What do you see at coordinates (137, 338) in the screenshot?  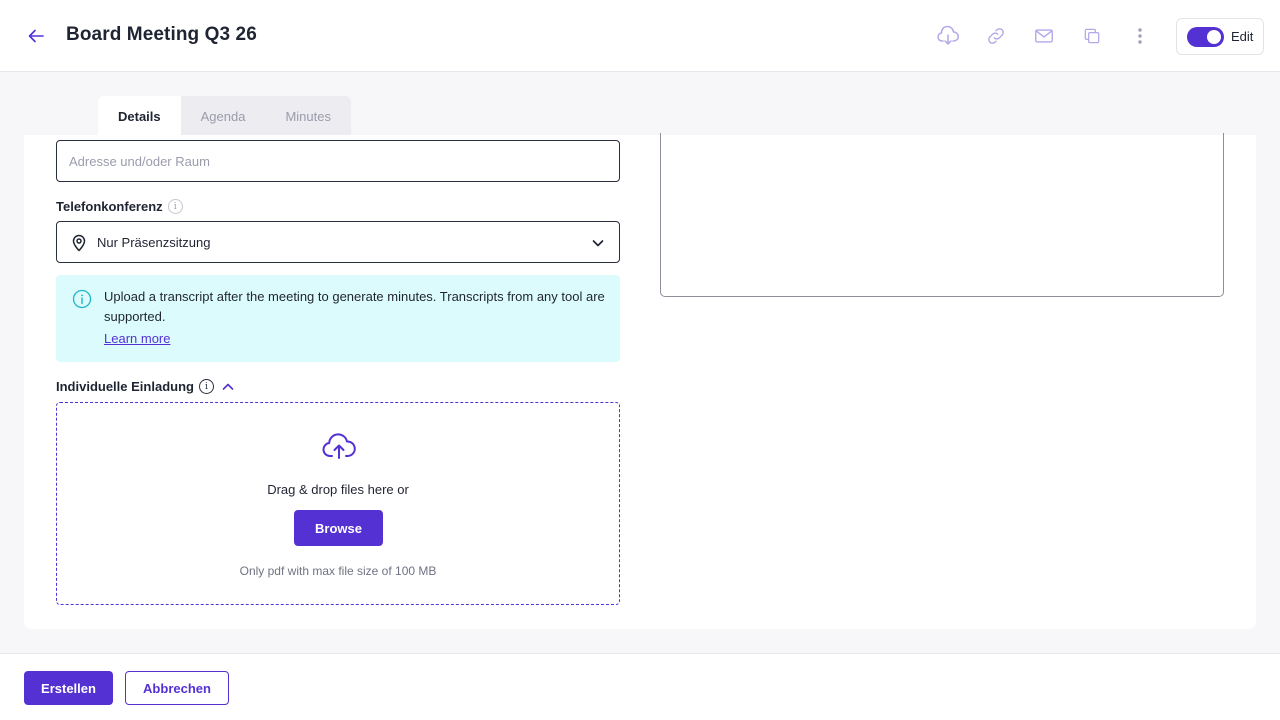 I see `learn-more-link: Learn more` at bounding box center [137, 338].